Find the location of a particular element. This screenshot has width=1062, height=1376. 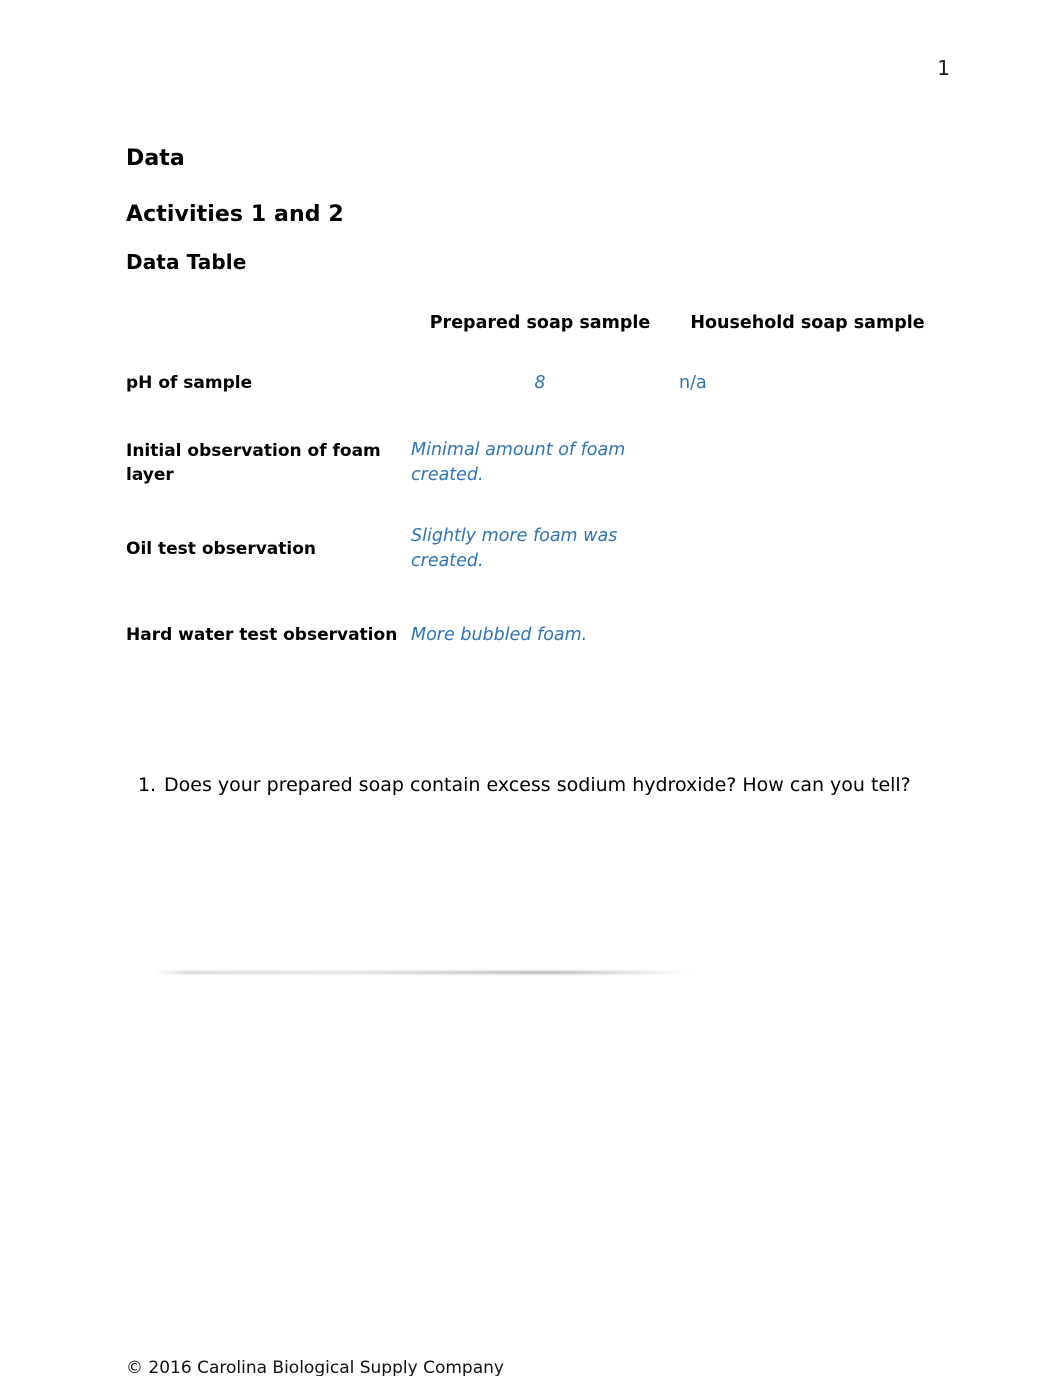

cell-oil-test-prepared: Slightly more foam was created. is located at coordinates (540, 549).